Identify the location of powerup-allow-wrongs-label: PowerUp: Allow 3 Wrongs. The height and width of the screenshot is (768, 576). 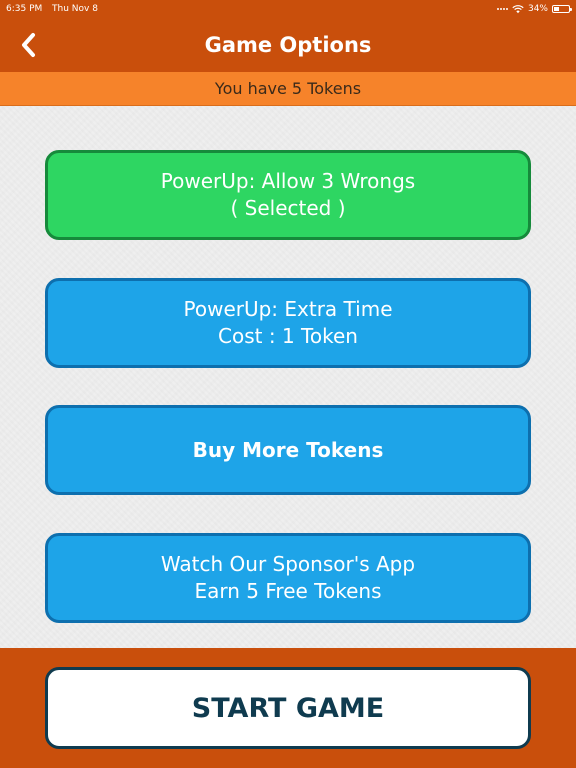
(288, 181).